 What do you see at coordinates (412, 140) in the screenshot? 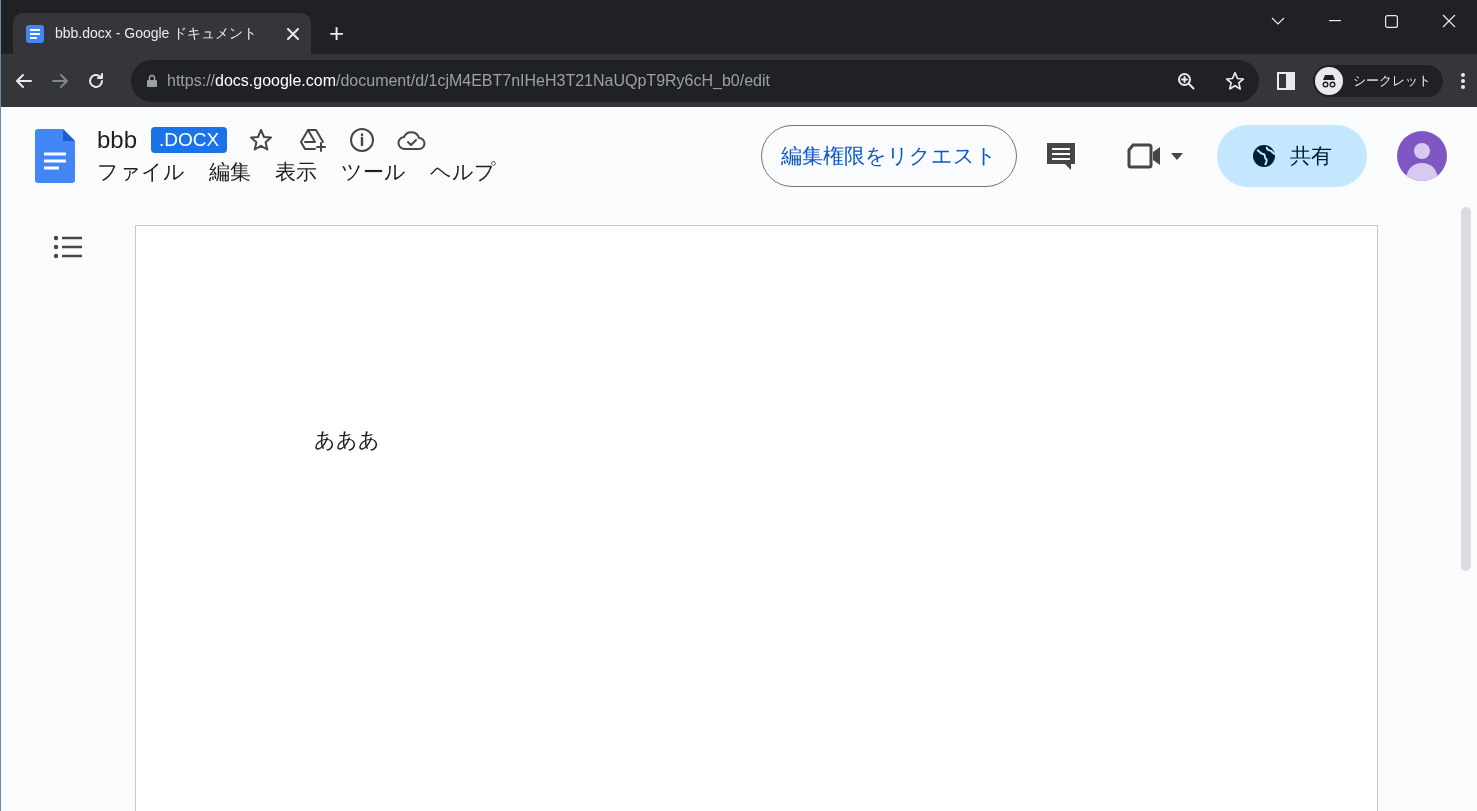
I see `cloud-check-icon` at bounding box center [412, 140].